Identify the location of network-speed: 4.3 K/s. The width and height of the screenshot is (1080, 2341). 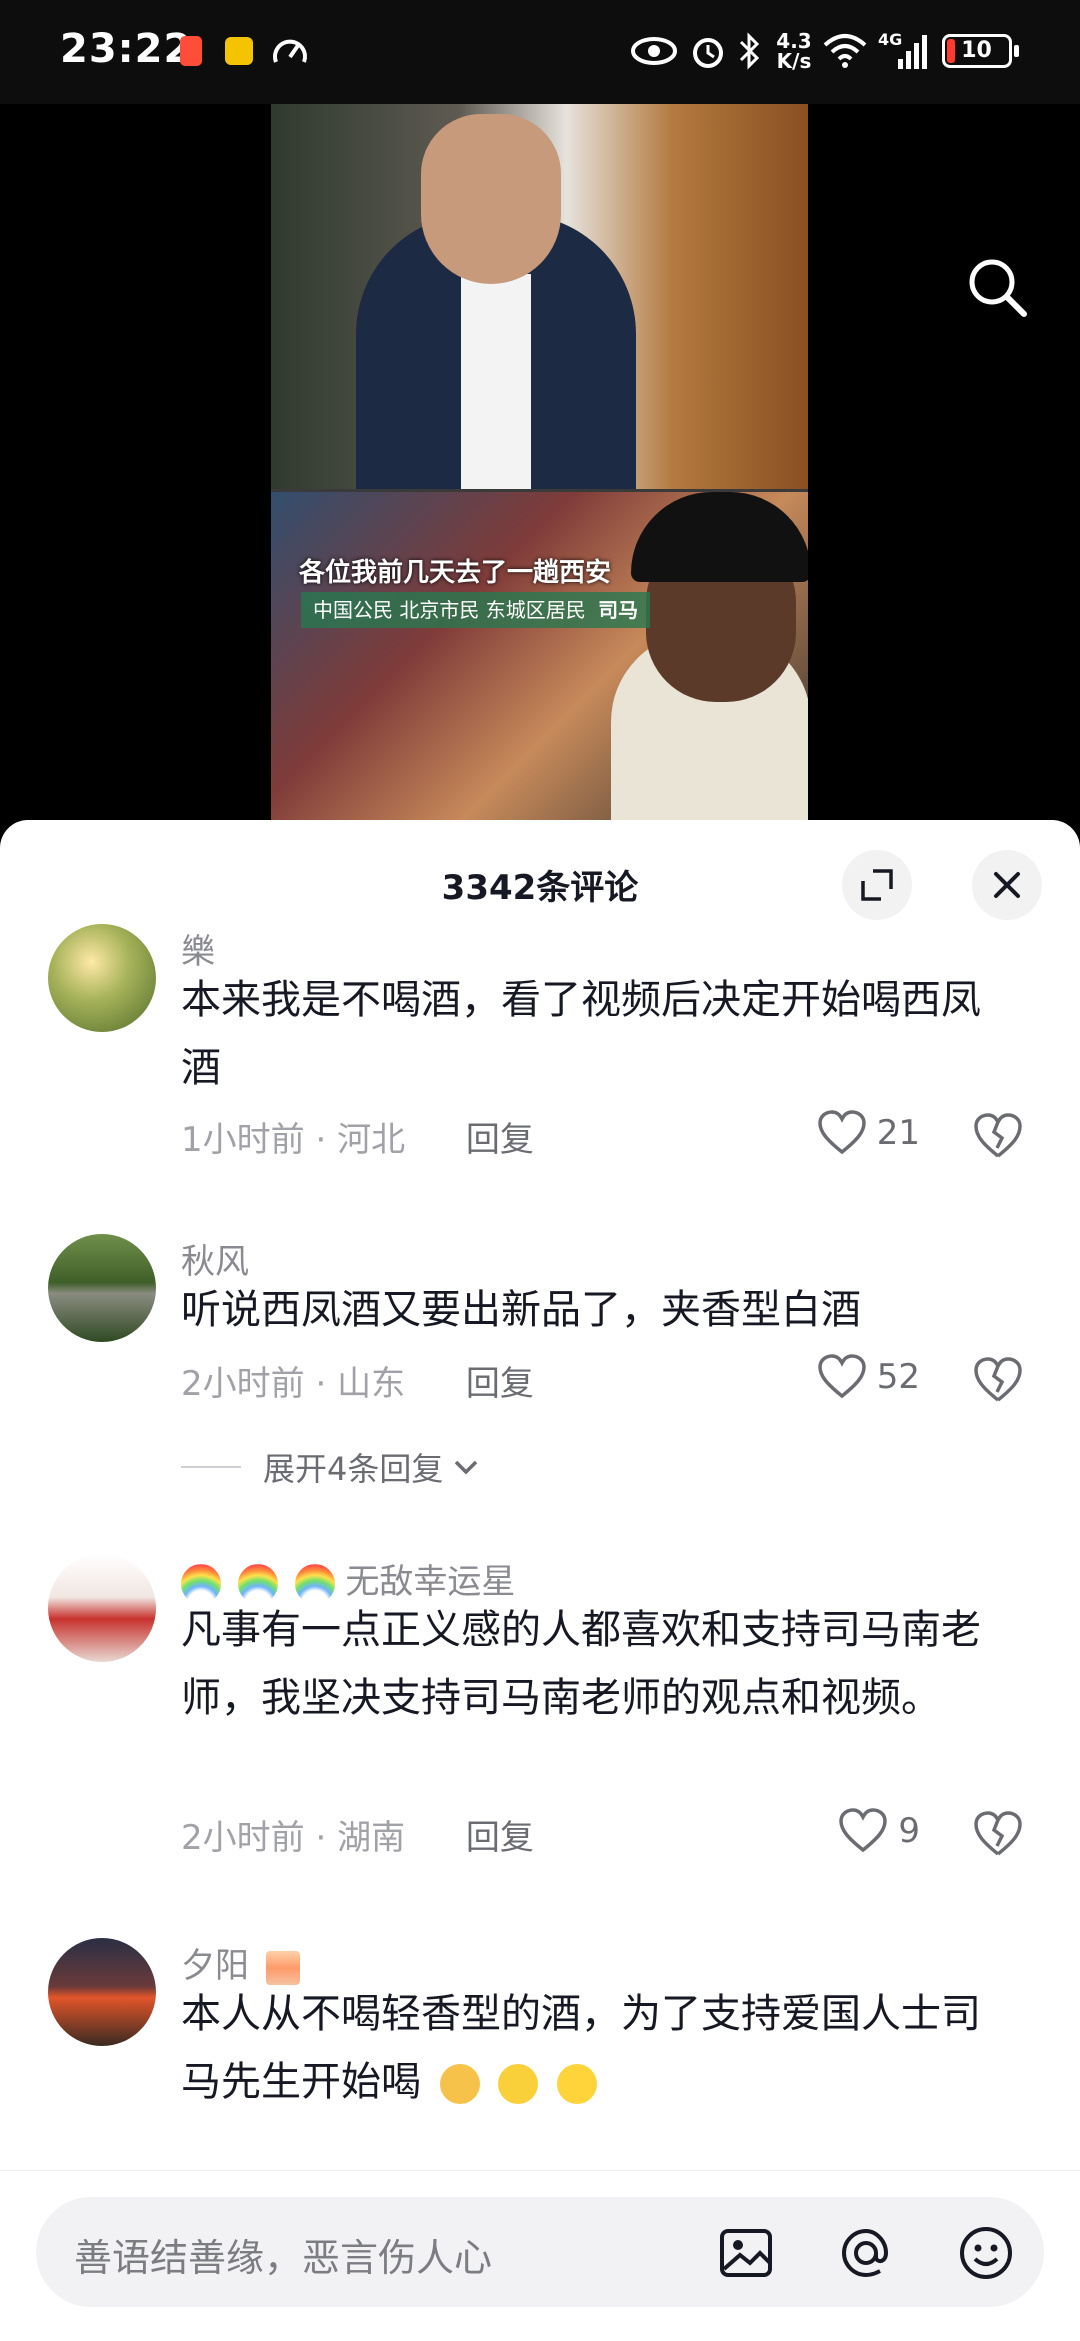
(794, 51).